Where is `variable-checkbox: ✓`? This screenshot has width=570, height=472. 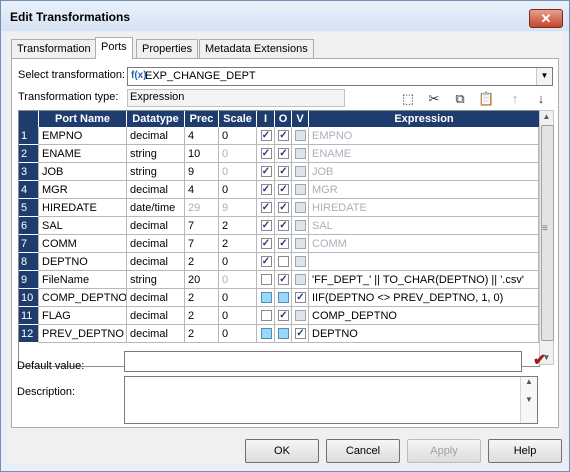
variable-checkbox: ✓ is located at coordinates (300, 297).